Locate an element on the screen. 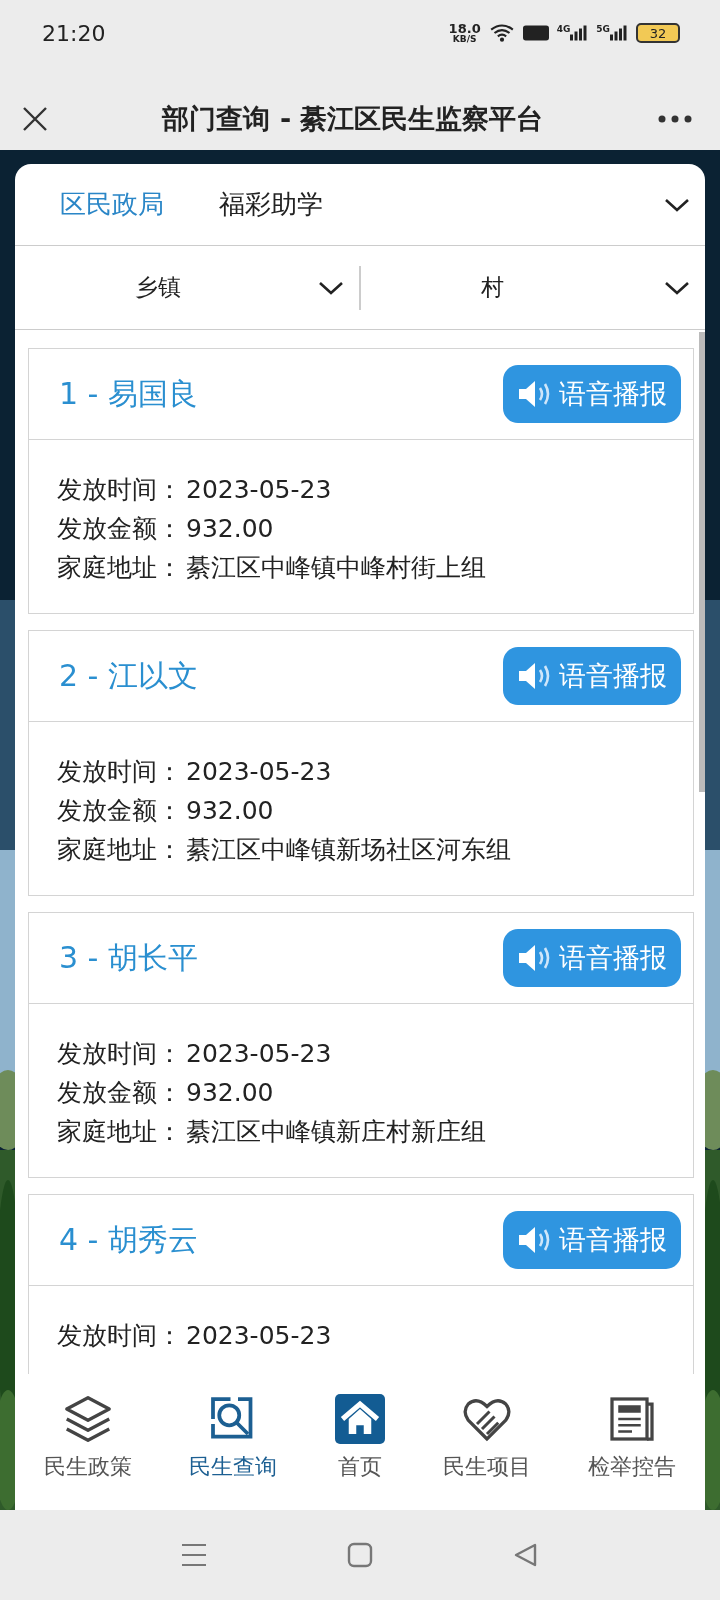  page-title: 部门查询 - 綦江区民生监察平台 is located at coordinates (353, 119).